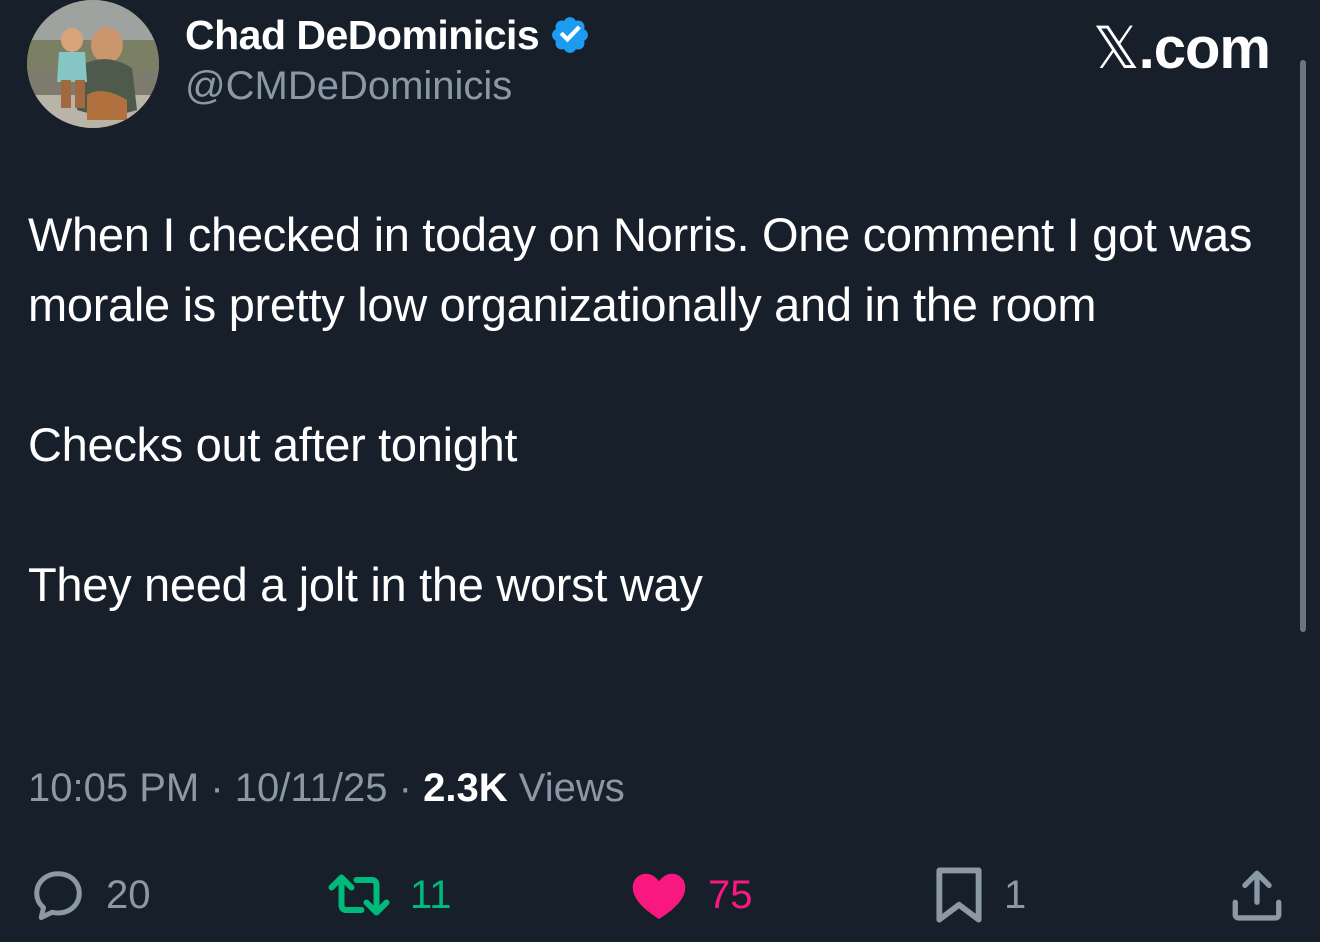  Describe the element at coordinates (362, 35) in the screenshot. I see `author-display-name: Chad DeDominicis` at that location.